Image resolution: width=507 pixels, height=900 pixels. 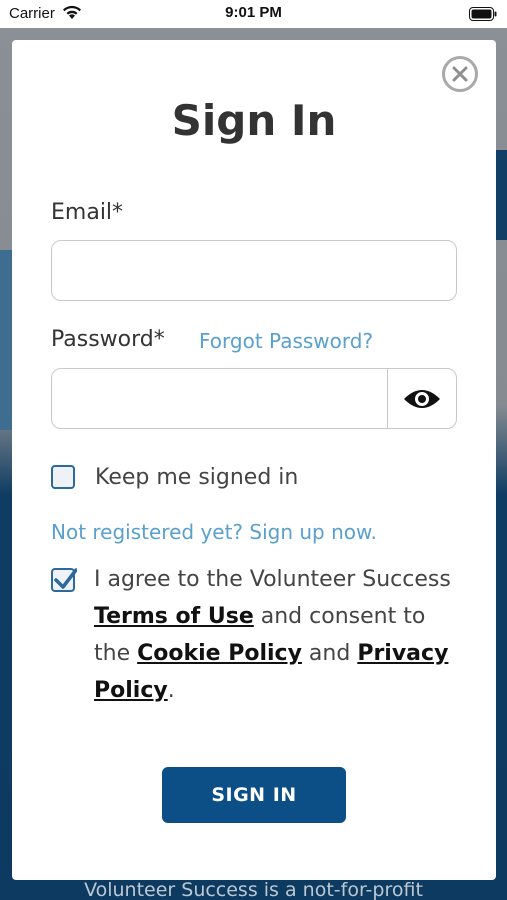 I want to click on password-field, so click(x=219, y=398).